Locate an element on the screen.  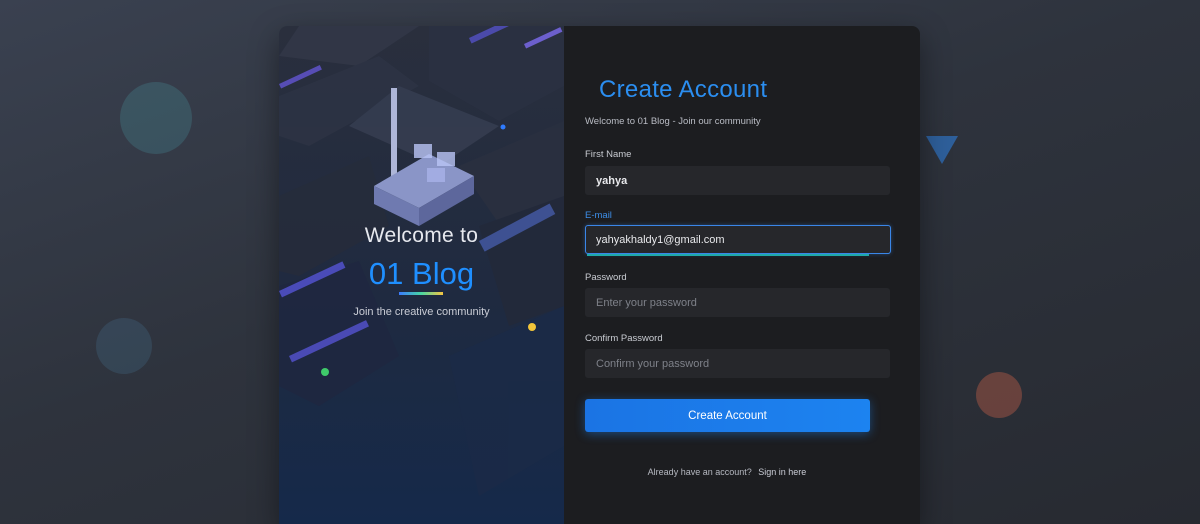
signin-row: Already have an account? Sign in here is located at coordinates (727, 472).